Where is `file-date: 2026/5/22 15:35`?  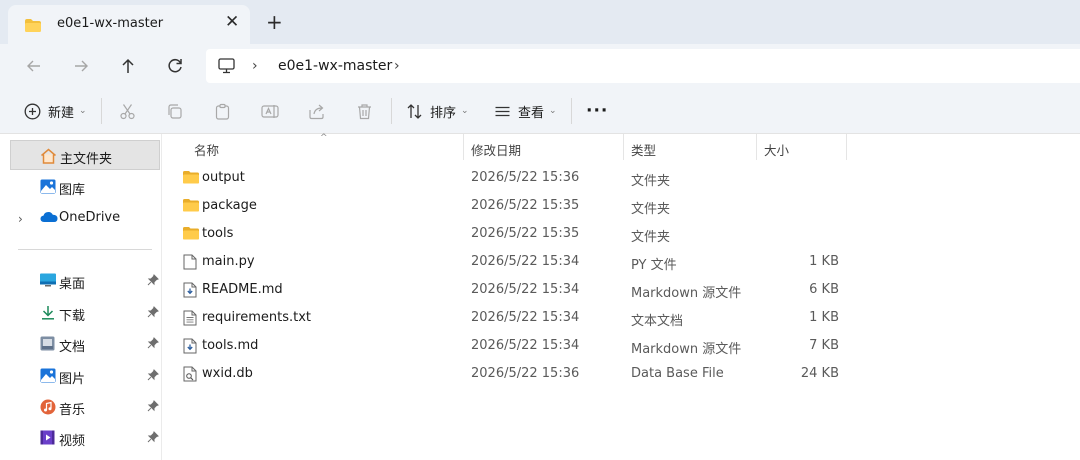 file-date: 2026/5/22 15:35 is located at coordinates (525, 205).